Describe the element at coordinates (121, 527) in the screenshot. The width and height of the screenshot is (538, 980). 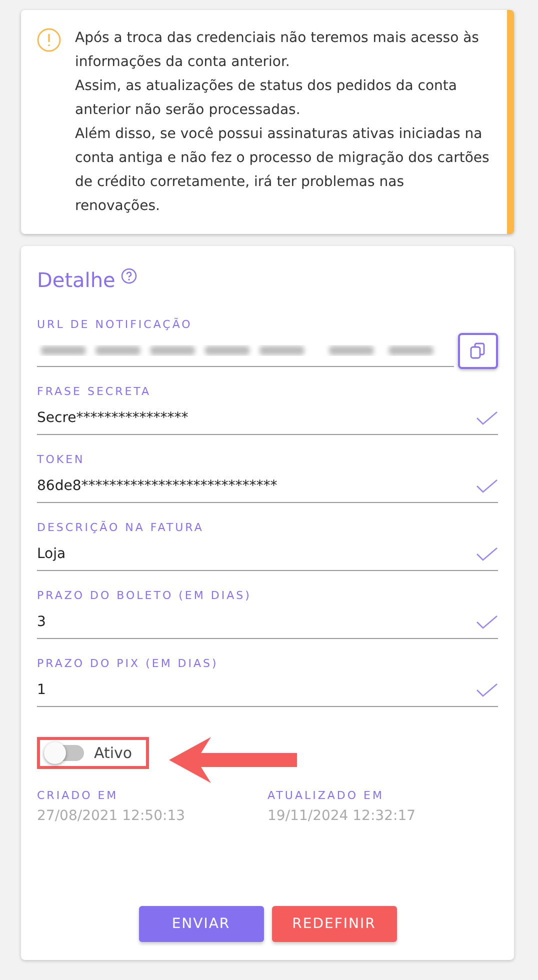
I see `field-label: DESCRIÇÃO NA FATURA` at that location.